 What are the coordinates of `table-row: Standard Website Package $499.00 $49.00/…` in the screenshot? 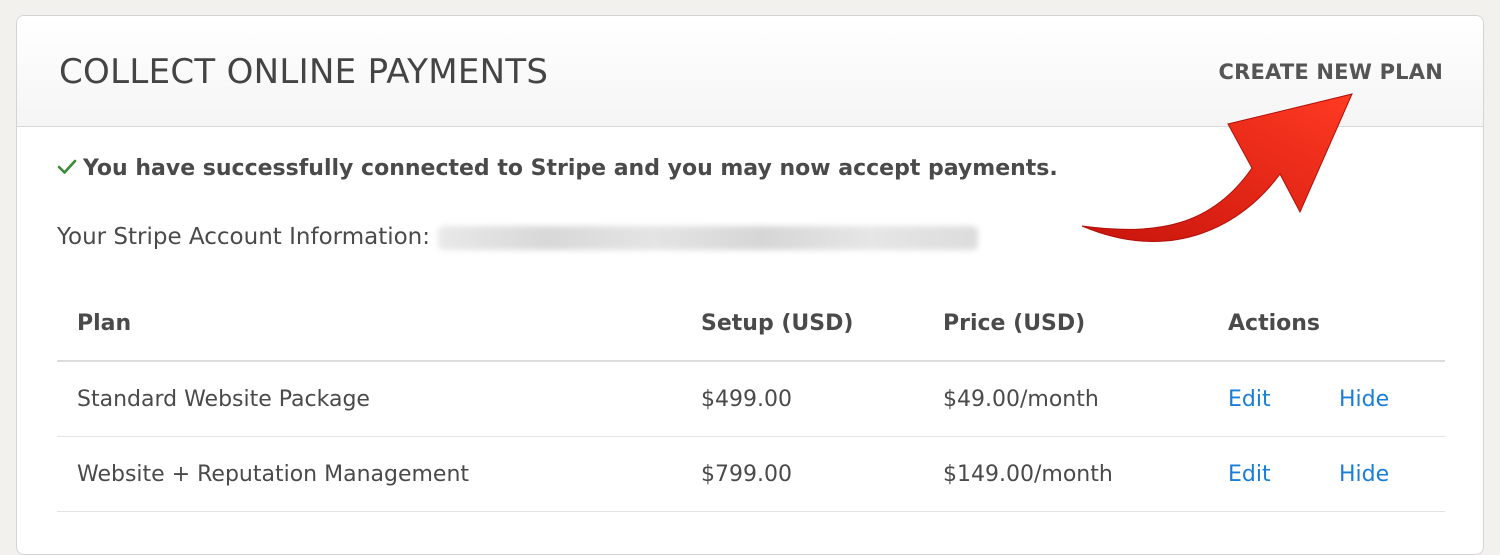 It's located at (751, 399).